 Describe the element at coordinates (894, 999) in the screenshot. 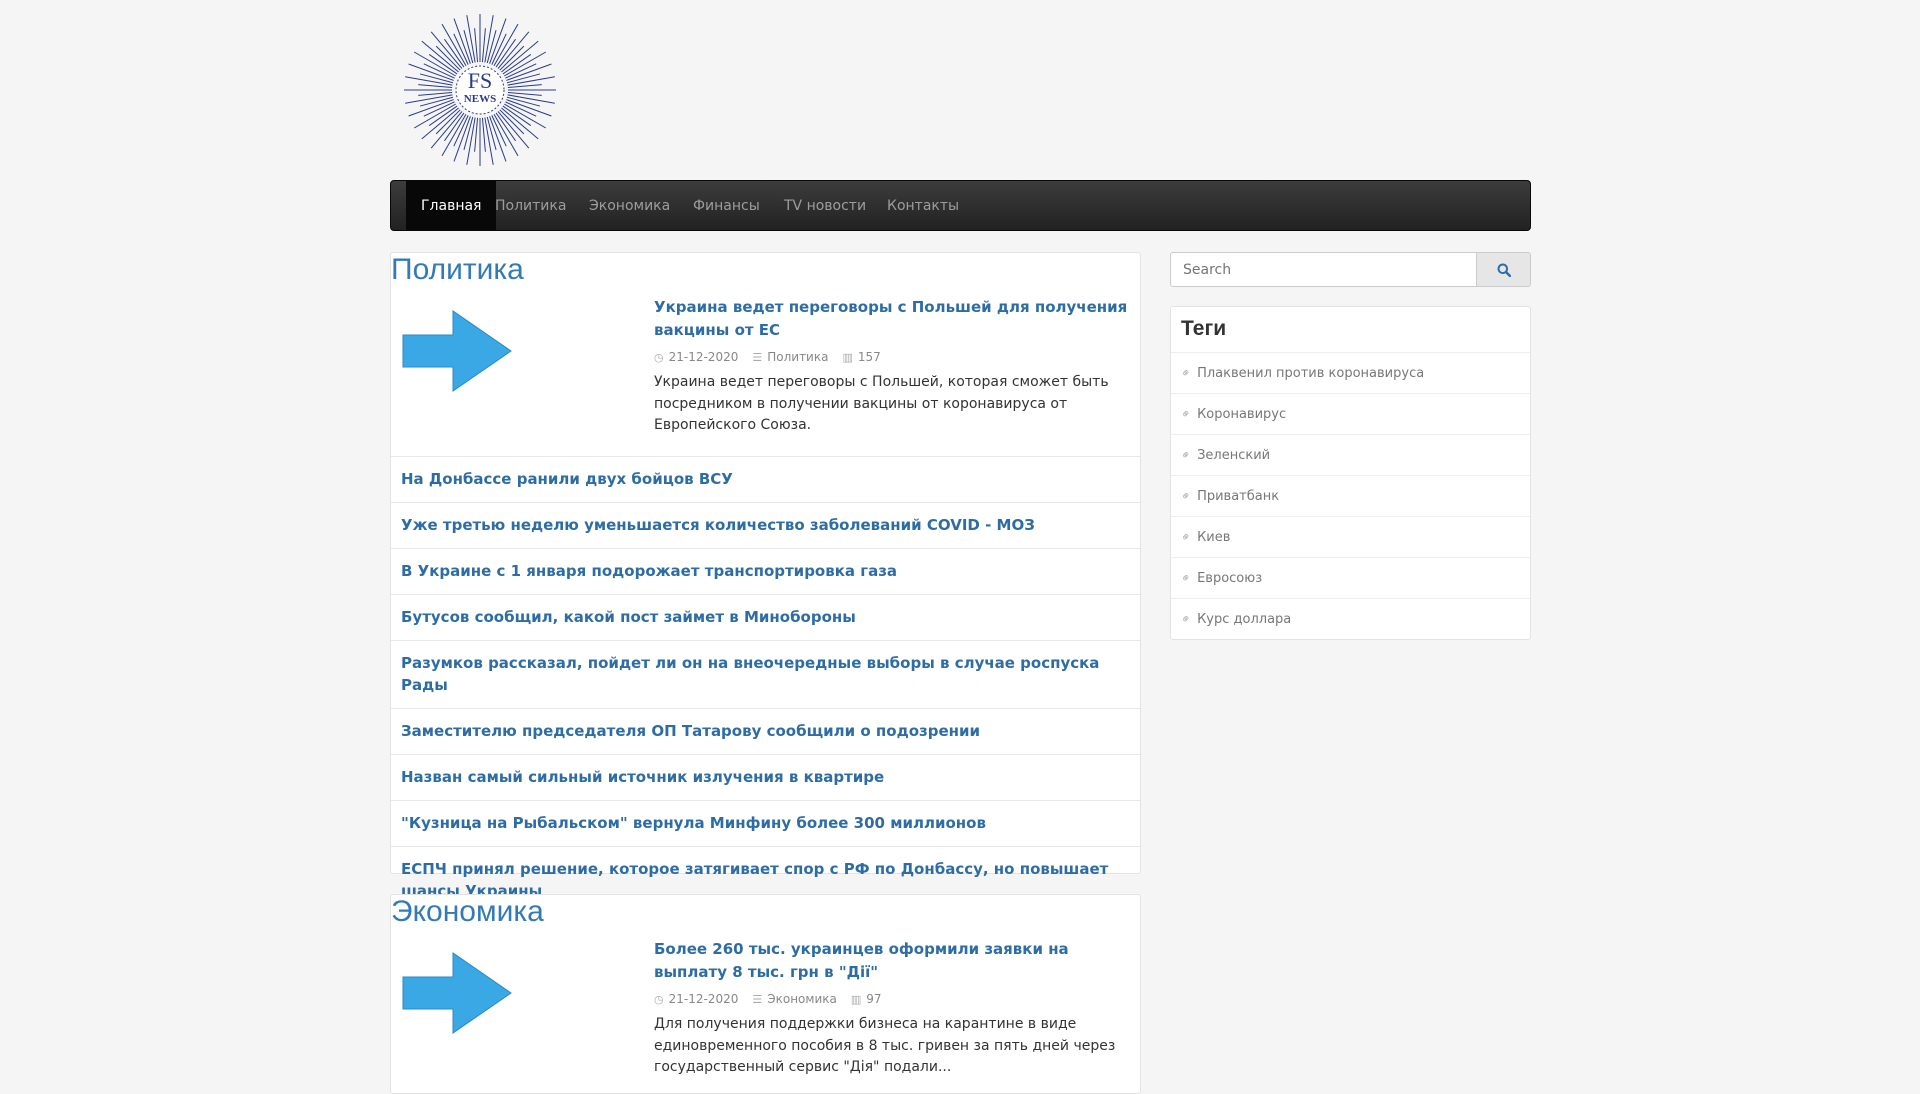

I see `lead-article-meta: ◷ 21-12-2020 ☰ Экономика ▥ 97` at that location.